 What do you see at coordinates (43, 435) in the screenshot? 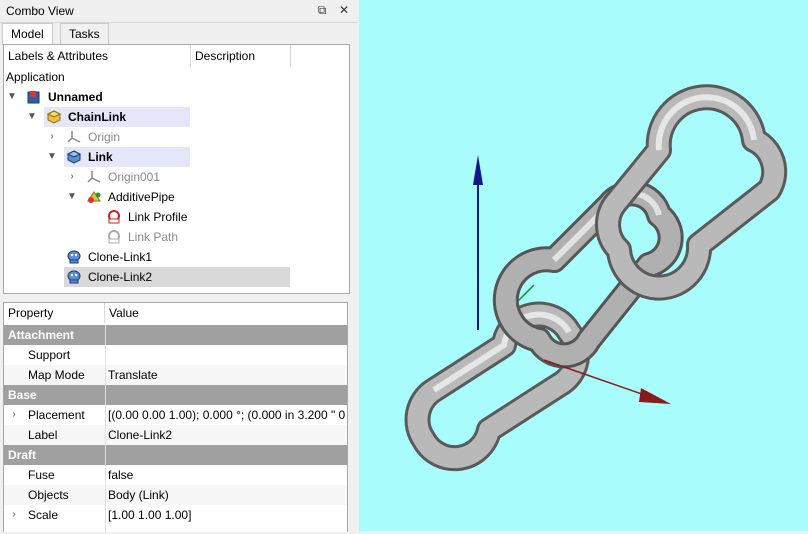
I see `prop-key: Label` at bounding box center [43, 435].